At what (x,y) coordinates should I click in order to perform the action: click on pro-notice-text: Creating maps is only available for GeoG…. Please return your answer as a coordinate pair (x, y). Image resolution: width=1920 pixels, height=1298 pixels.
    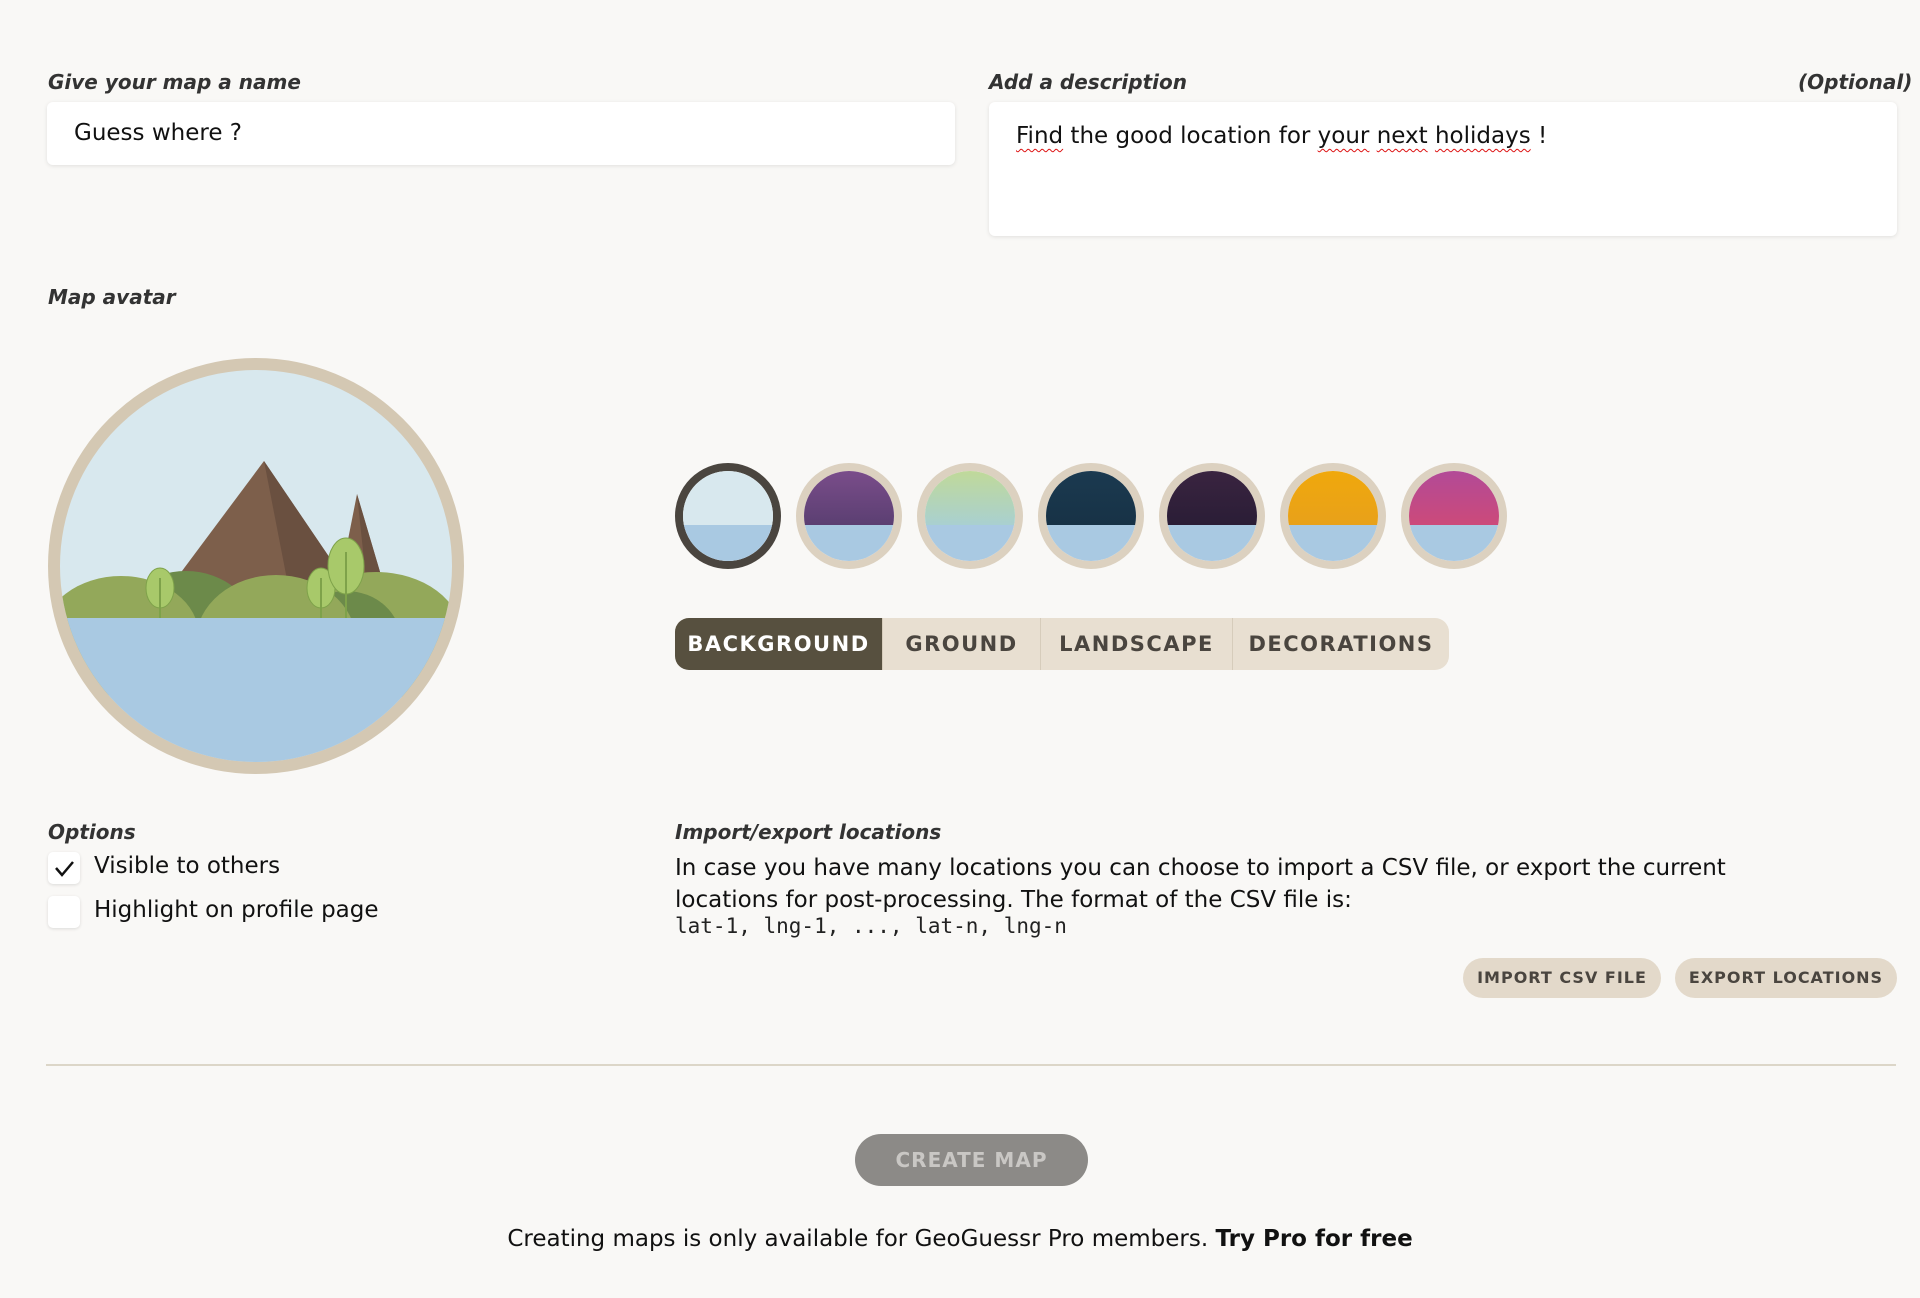
    Looking at the image, I should click on (861, 1239).